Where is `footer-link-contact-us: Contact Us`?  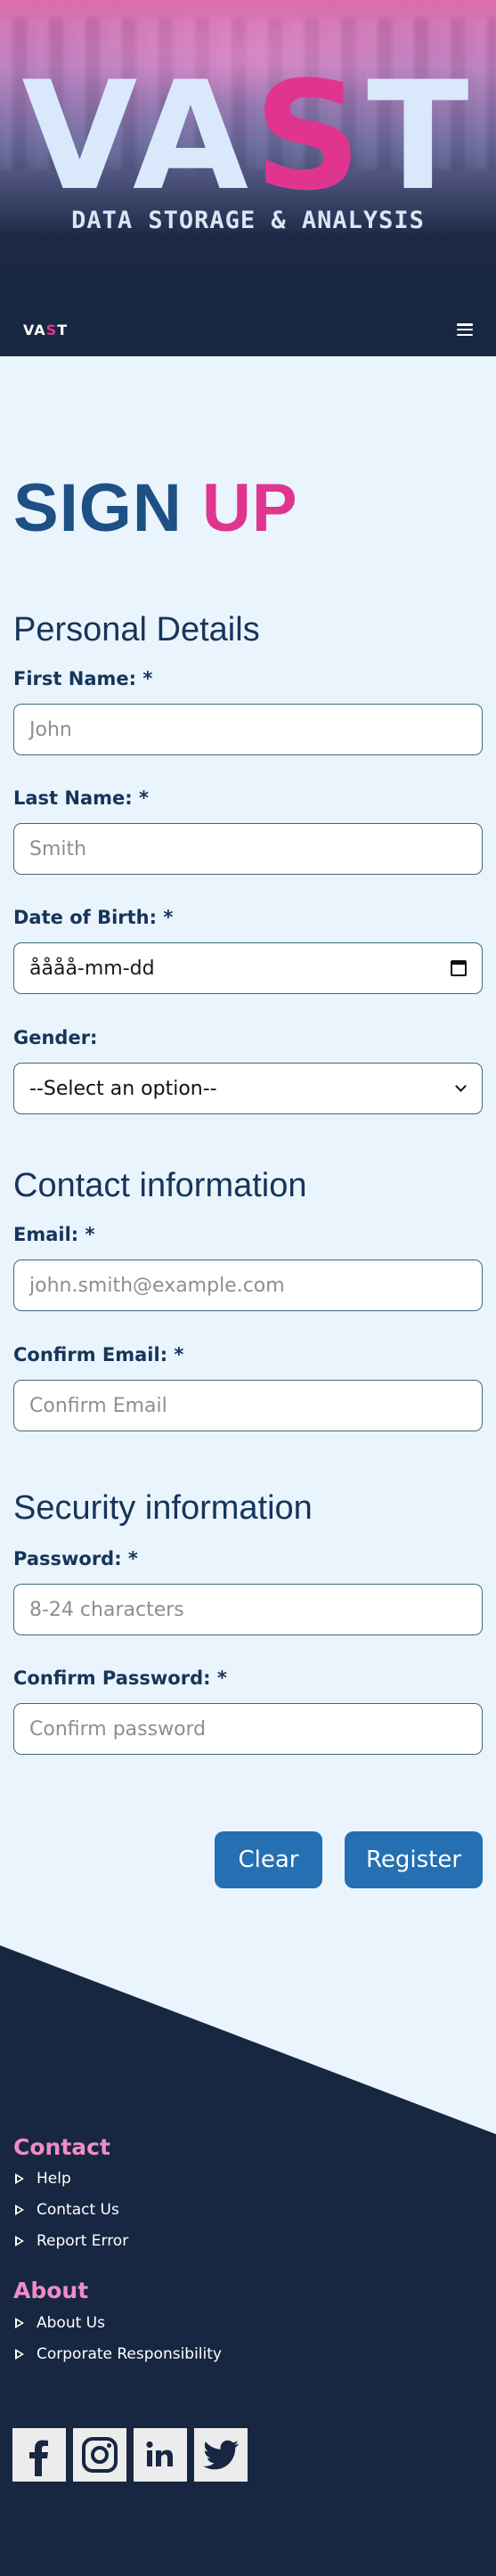
footer-link-contact-us: Contact Us is located at coordinates (67, 2210).